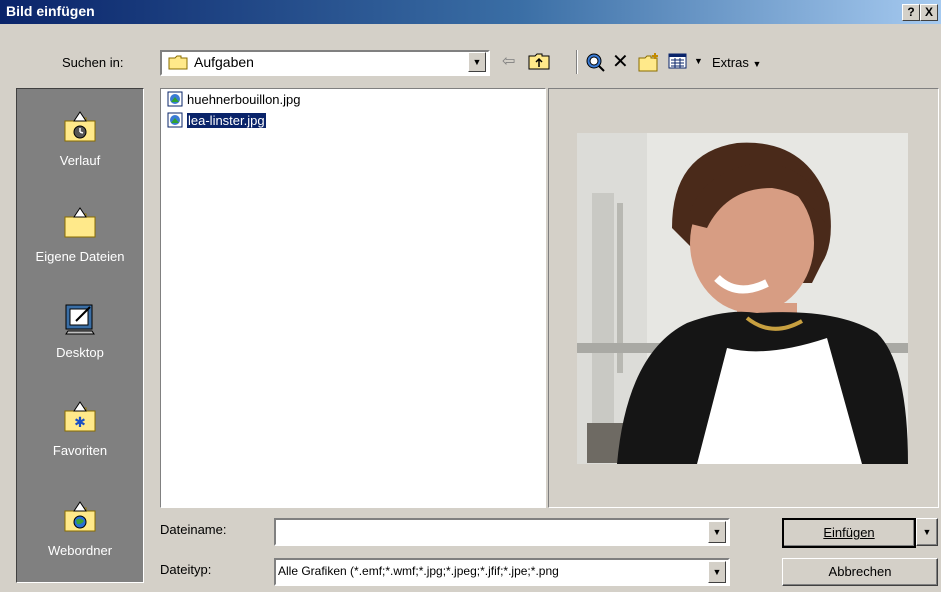 The image size is (941, 592). I want to click on place-history: Verlauf, so click(80, 152).